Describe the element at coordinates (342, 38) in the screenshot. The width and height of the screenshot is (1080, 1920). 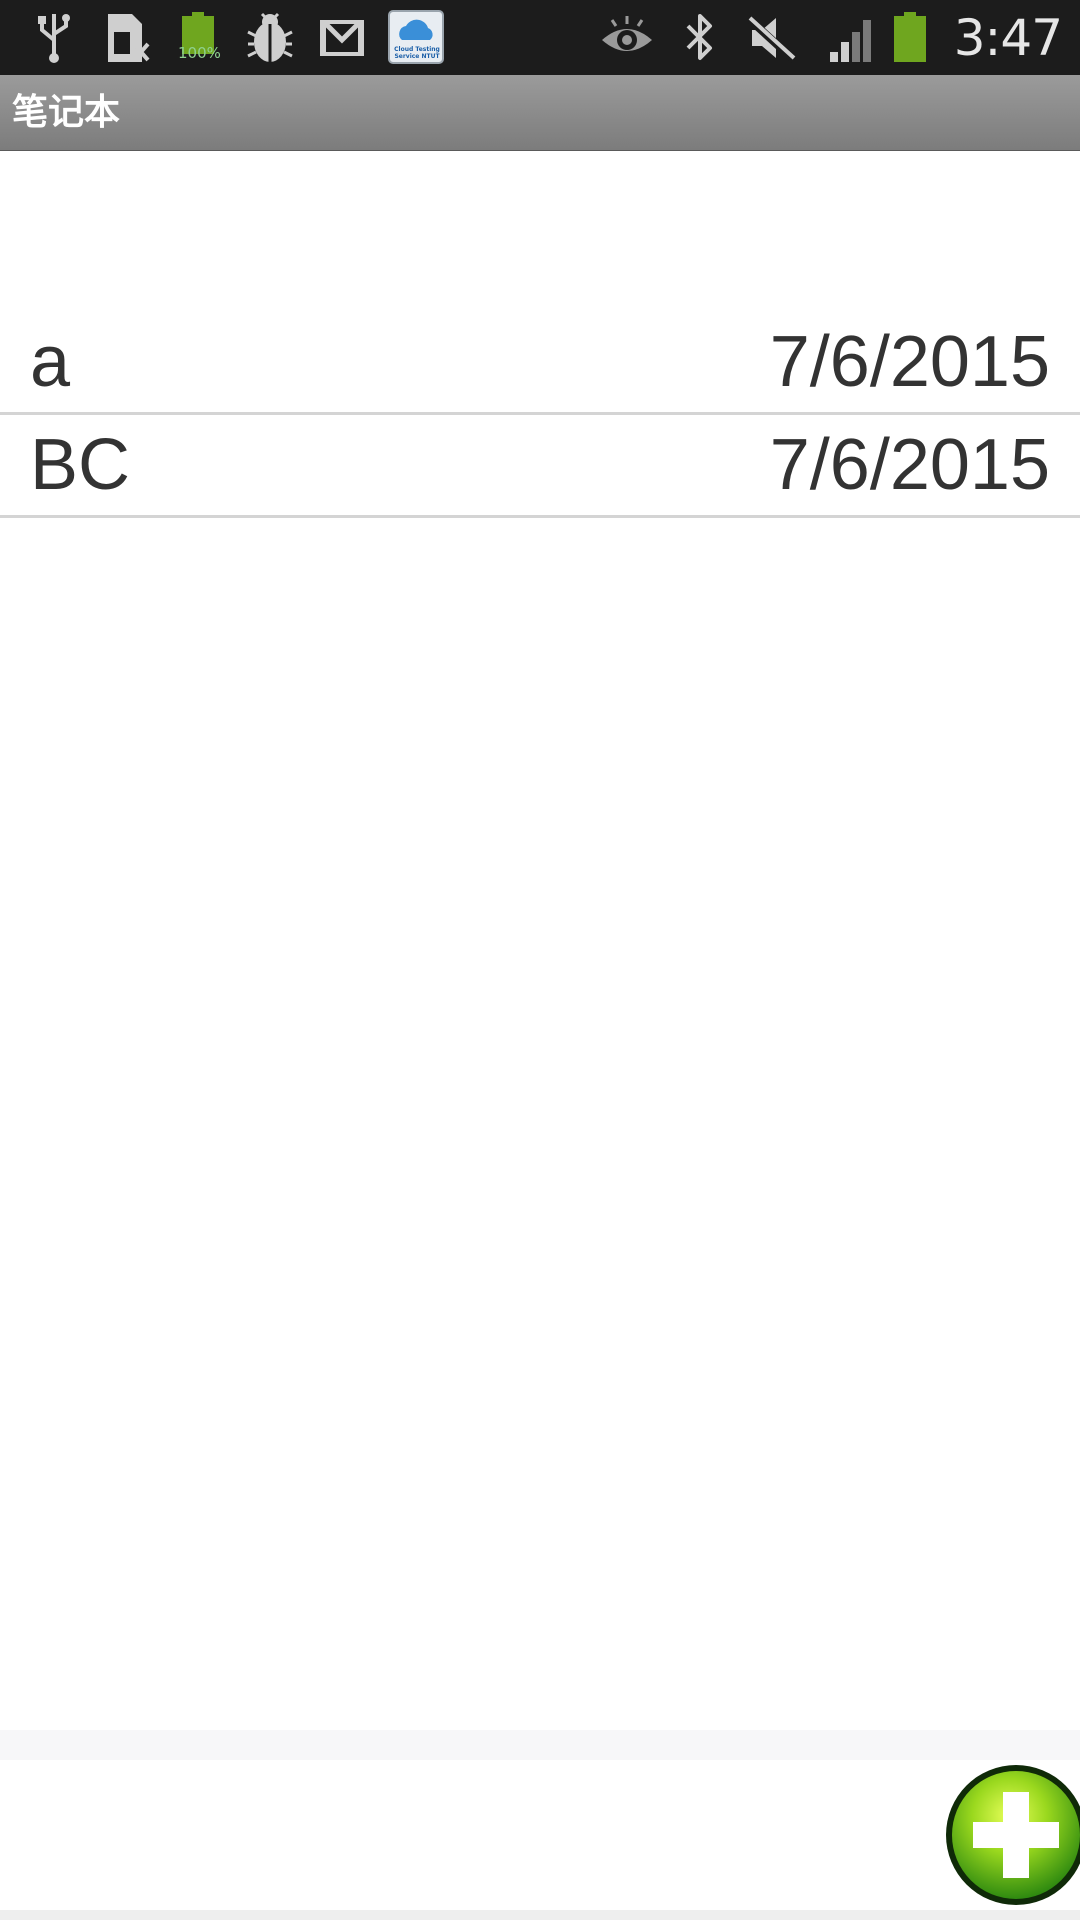
I see `gmail-icon` at that location.